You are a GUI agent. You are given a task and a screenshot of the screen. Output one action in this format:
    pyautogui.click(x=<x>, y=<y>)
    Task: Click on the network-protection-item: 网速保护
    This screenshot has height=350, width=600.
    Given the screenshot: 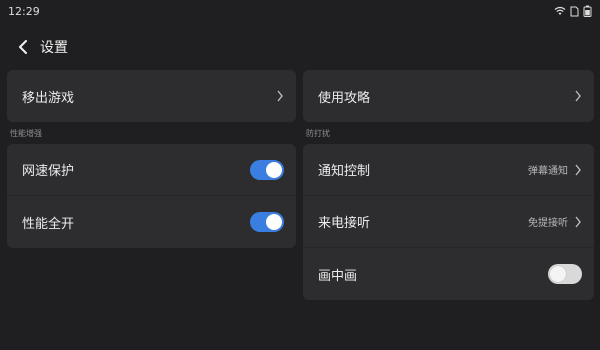 What is the action you would take?
    pyautogui.click(x=151, y=170)
    